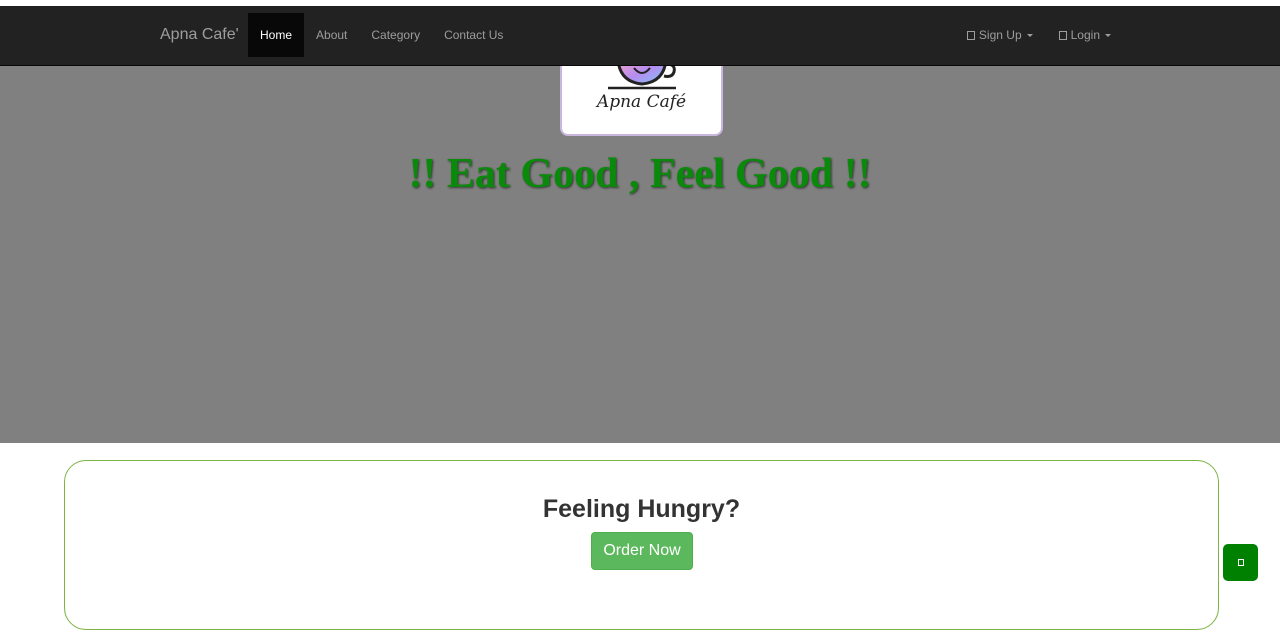  What do you see at coordinates (395, 35) in the screenshot?
I see `nav-category: Category` at bounding box center [395, 35].